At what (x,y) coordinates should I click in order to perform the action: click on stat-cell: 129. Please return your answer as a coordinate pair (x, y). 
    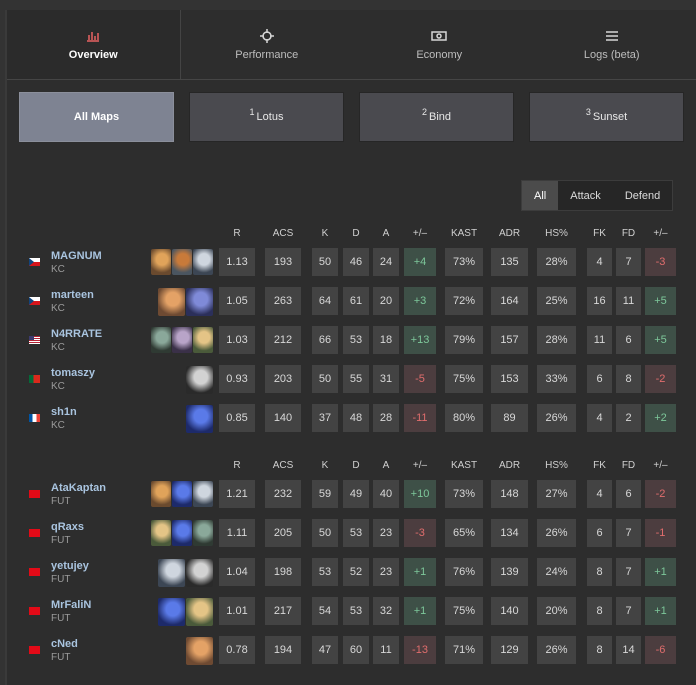
    Looking at the image, I should click on (509, 650).